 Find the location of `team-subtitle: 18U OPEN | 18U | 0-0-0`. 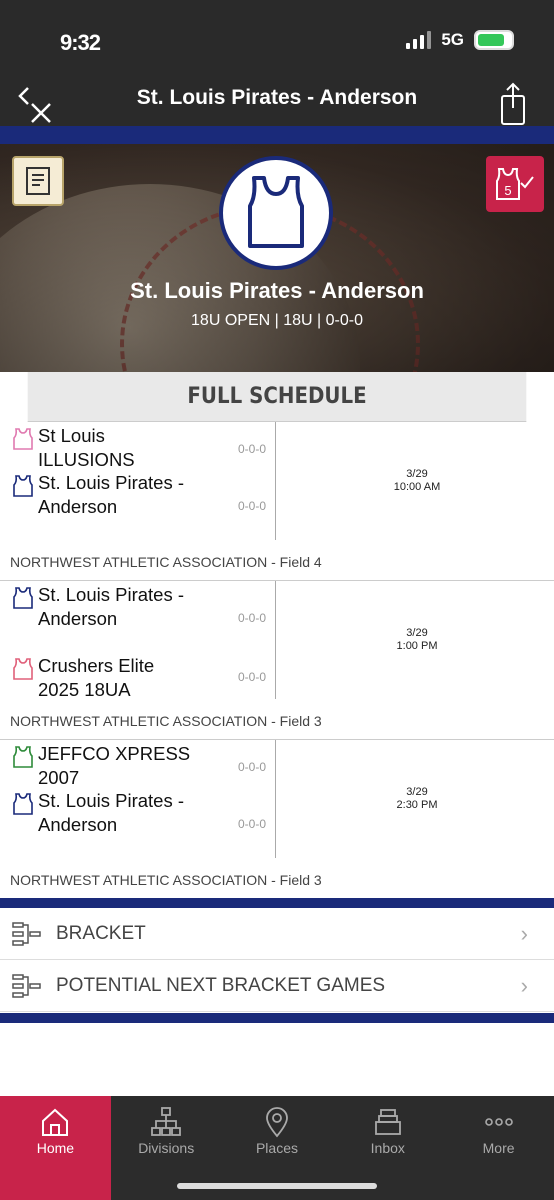

team-subtitle: 18U OPEN | 18U | 0-0-0 is located at coordinates (277, 320).